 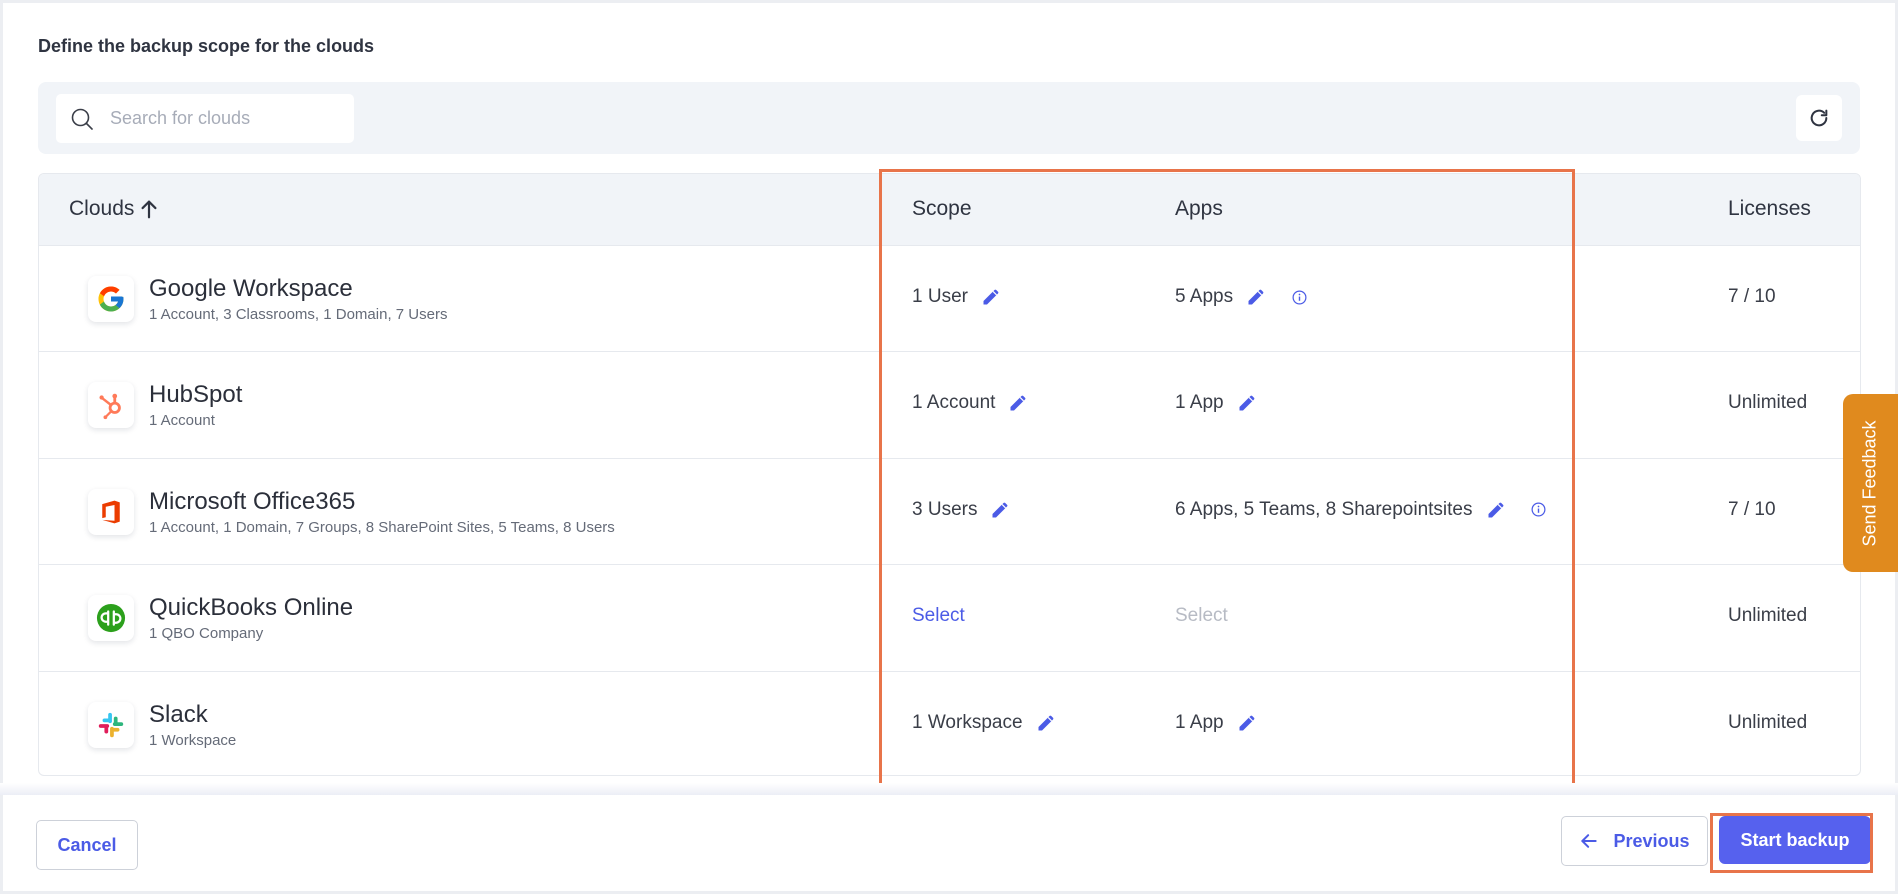 I want to click on arrow-up-icon, so click(x=149, y=209).